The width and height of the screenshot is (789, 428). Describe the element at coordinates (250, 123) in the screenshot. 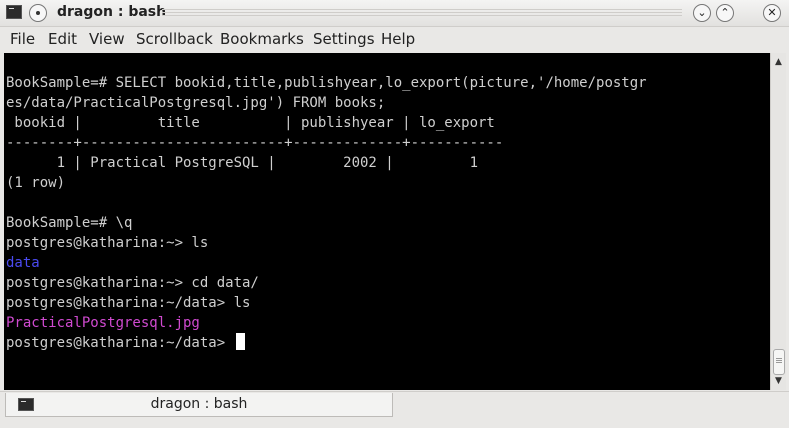

I see `terminal-line: bookid | title | publishyear | lo_export` at that location.